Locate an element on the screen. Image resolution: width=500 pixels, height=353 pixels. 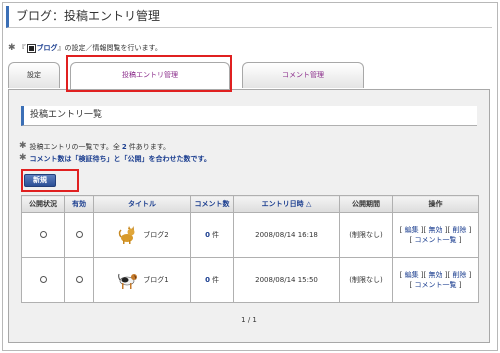
table-header-row: 公開状況 有効 タイトル コメント数 エントリ日時 △ 公開期間 操作 is located at coordinates (250, 204).